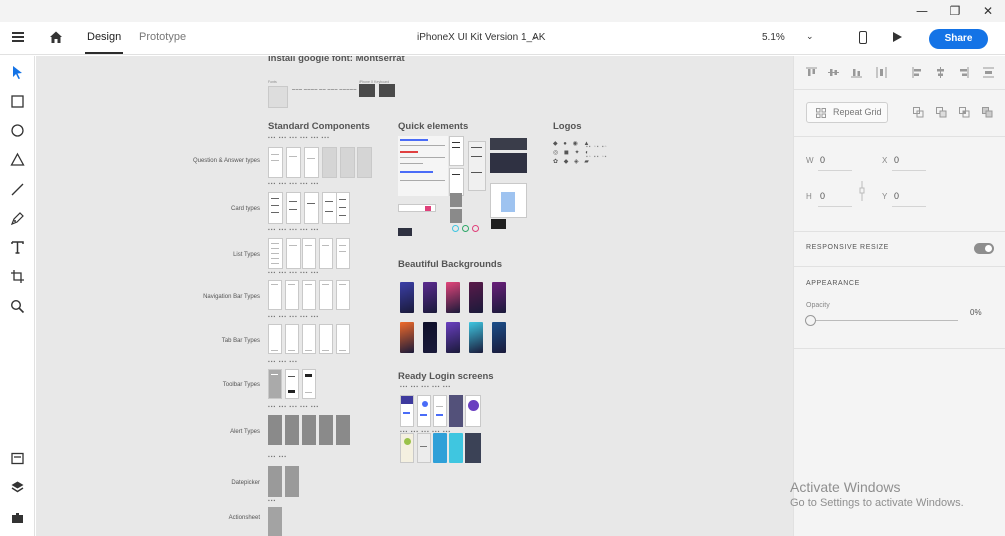 The height and width of the screenshot is (536, 1005). I want to click on boolean-exclude-icon, so click(987, 112).